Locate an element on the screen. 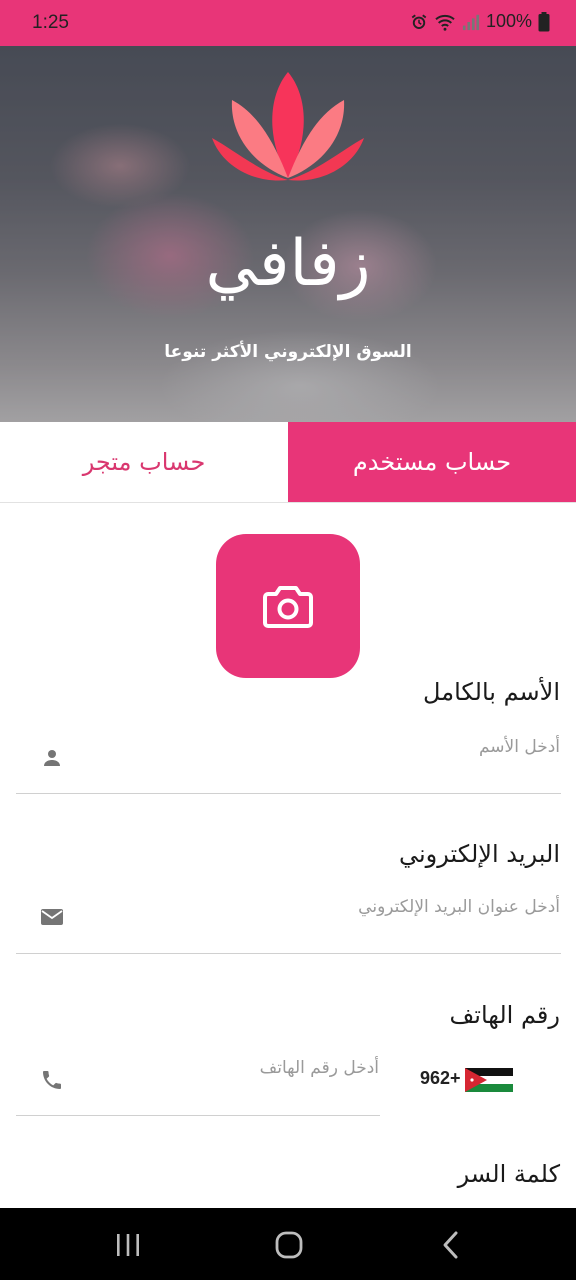 This screenshot has height=1280, width=576. status-bar: 1:25 100% is located at coordinates (288, 23).